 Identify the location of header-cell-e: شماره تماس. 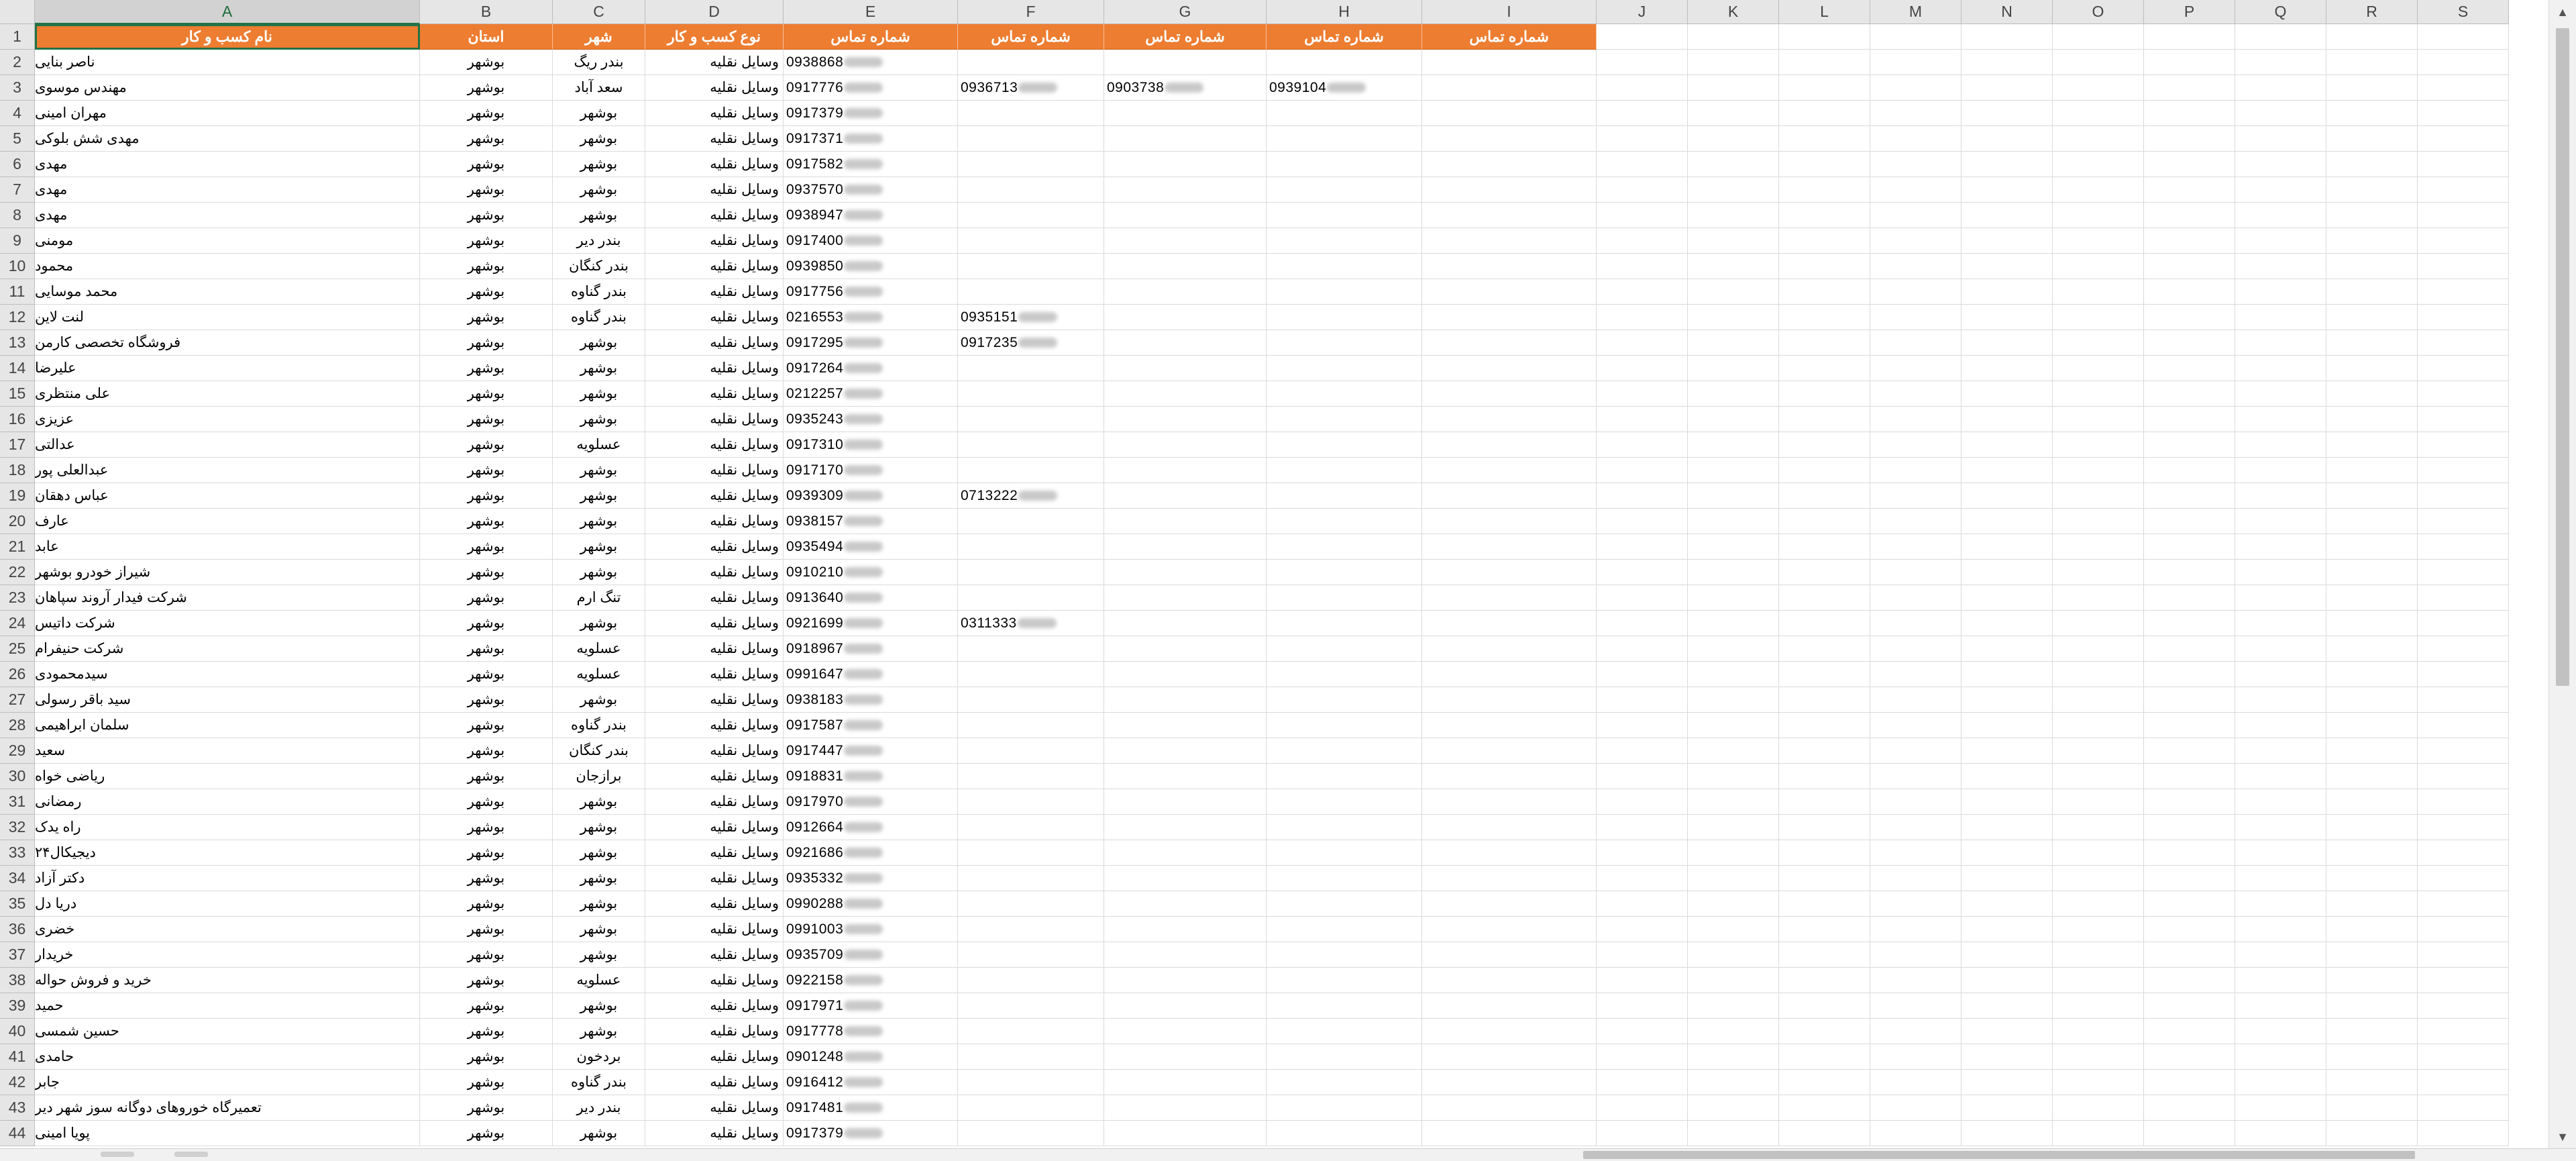
(871, 37).